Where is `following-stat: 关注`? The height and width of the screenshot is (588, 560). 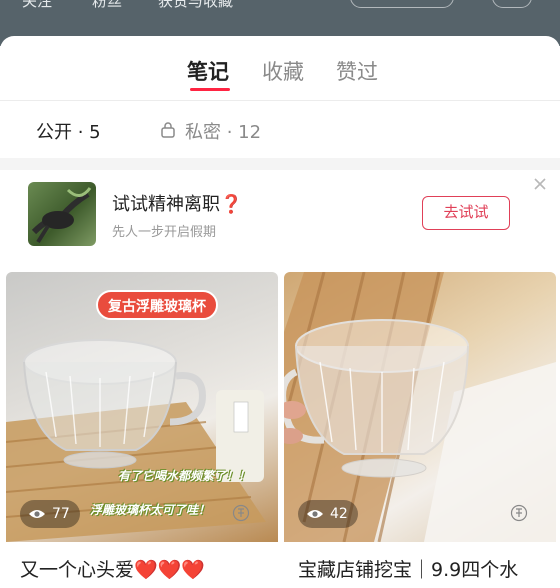 following-stat: 关注 is located at coordinates (37, 5).